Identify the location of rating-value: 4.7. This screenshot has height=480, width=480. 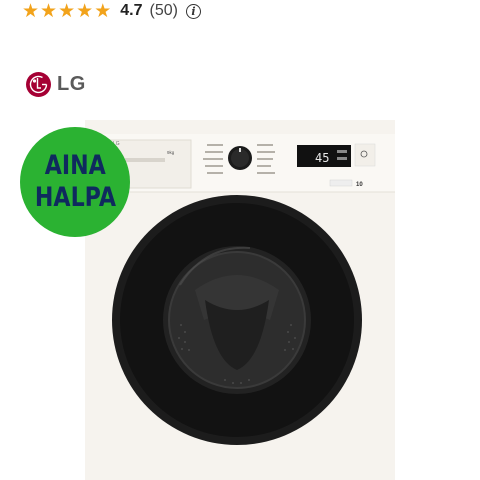
(131, 10).